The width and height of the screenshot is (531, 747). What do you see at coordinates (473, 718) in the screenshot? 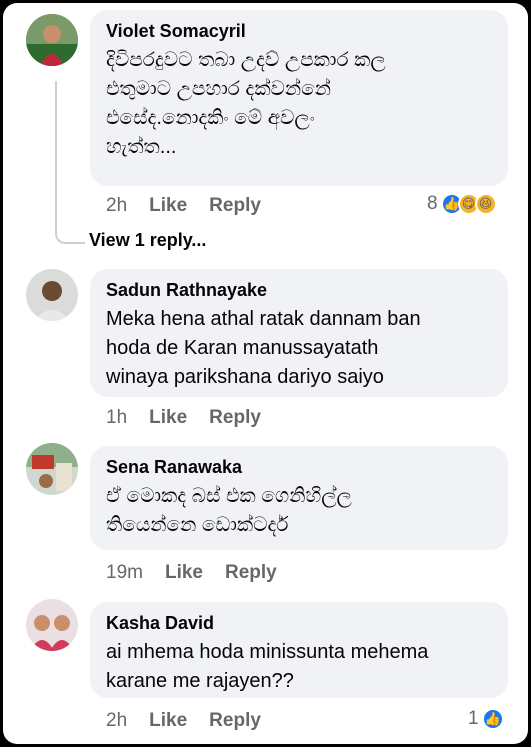
I see `reaction-count: 1` at bounding box center [473, 718].